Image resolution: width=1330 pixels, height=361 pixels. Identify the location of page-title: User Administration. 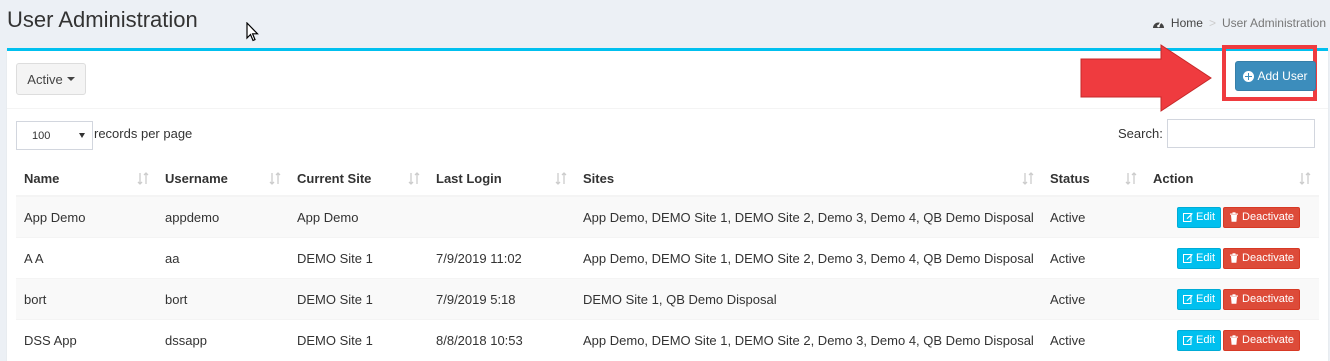
(102, 19).